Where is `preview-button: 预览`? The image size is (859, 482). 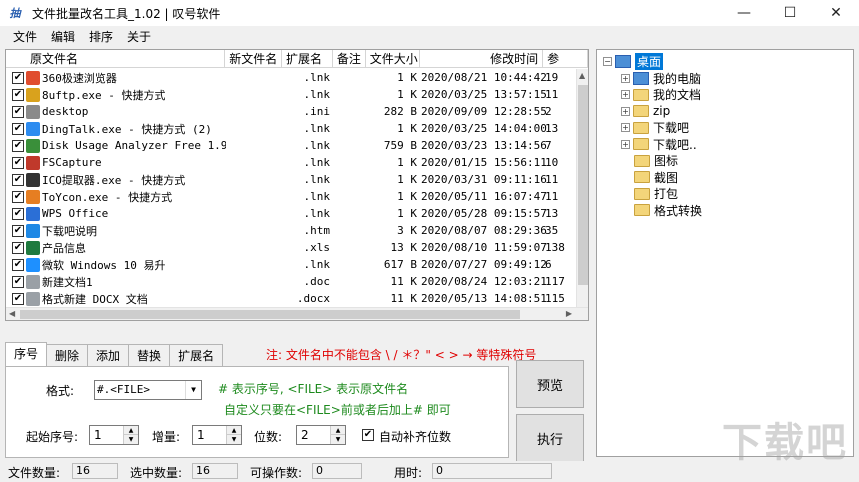
preview-button: 预览 is located at coordinates (550, 384).